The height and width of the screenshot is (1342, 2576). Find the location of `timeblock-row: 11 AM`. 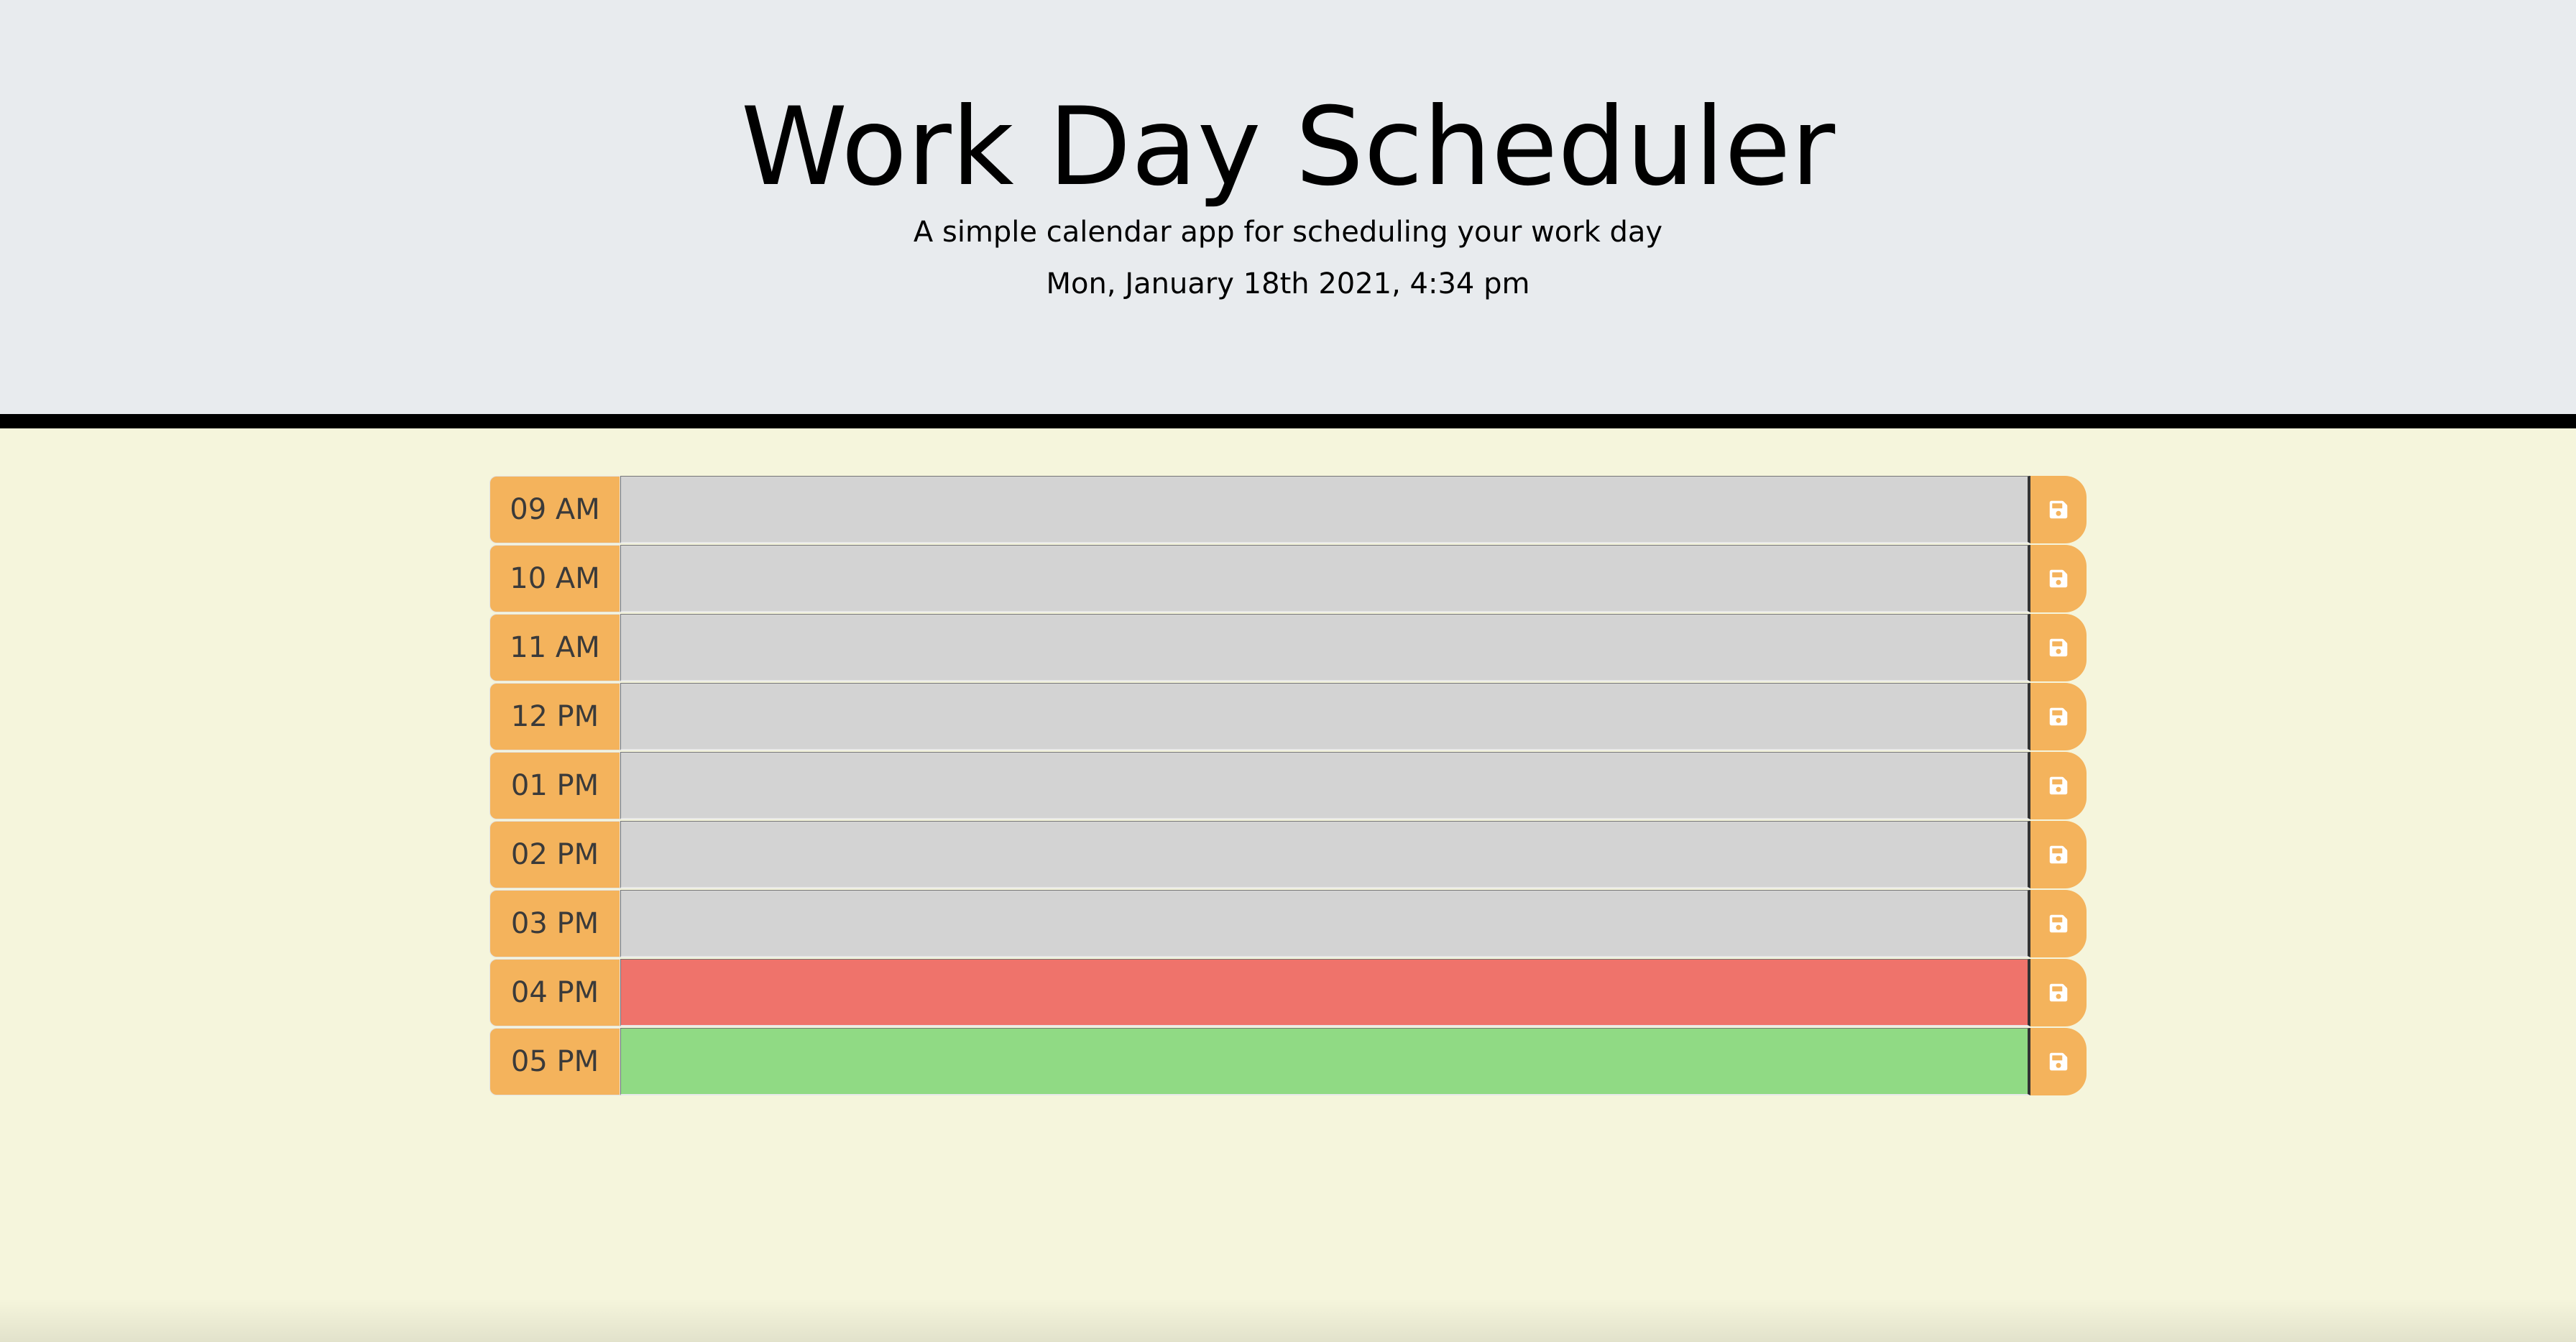

timeblock-row: 11 AM is located at coordinates (1288, 648).